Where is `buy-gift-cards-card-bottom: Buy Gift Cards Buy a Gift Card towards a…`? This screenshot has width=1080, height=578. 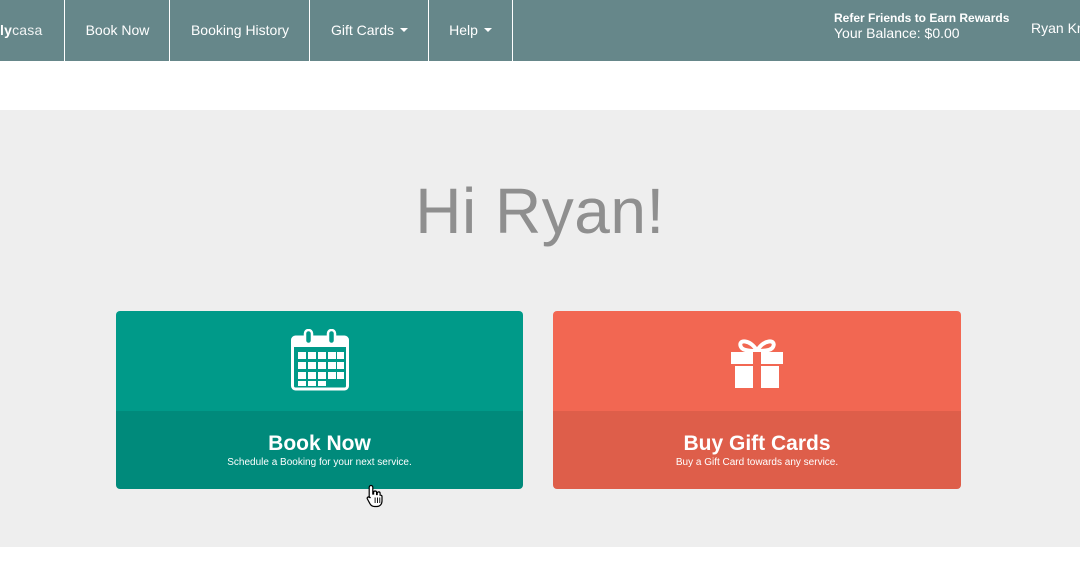 buy-gift-cards-card-bottom: Buy Gift Cards Buy a Gift Card towards a… is located at coordinates (757, 450).